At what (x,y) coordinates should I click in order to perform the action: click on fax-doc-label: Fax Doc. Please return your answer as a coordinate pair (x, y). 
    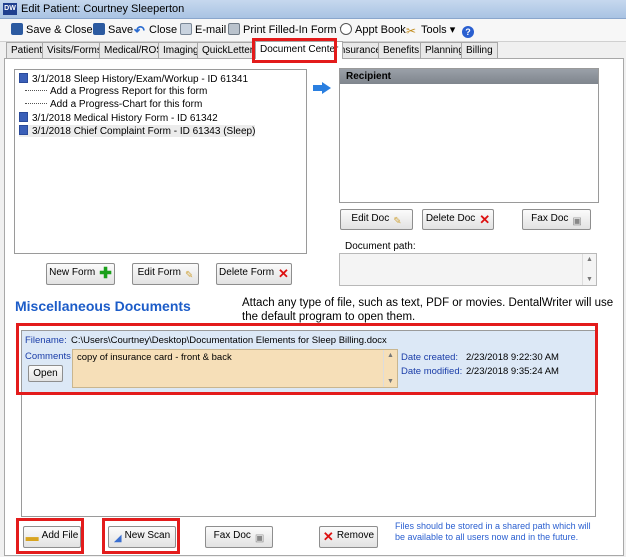
    Looking at the image, I should click on (550, 218).